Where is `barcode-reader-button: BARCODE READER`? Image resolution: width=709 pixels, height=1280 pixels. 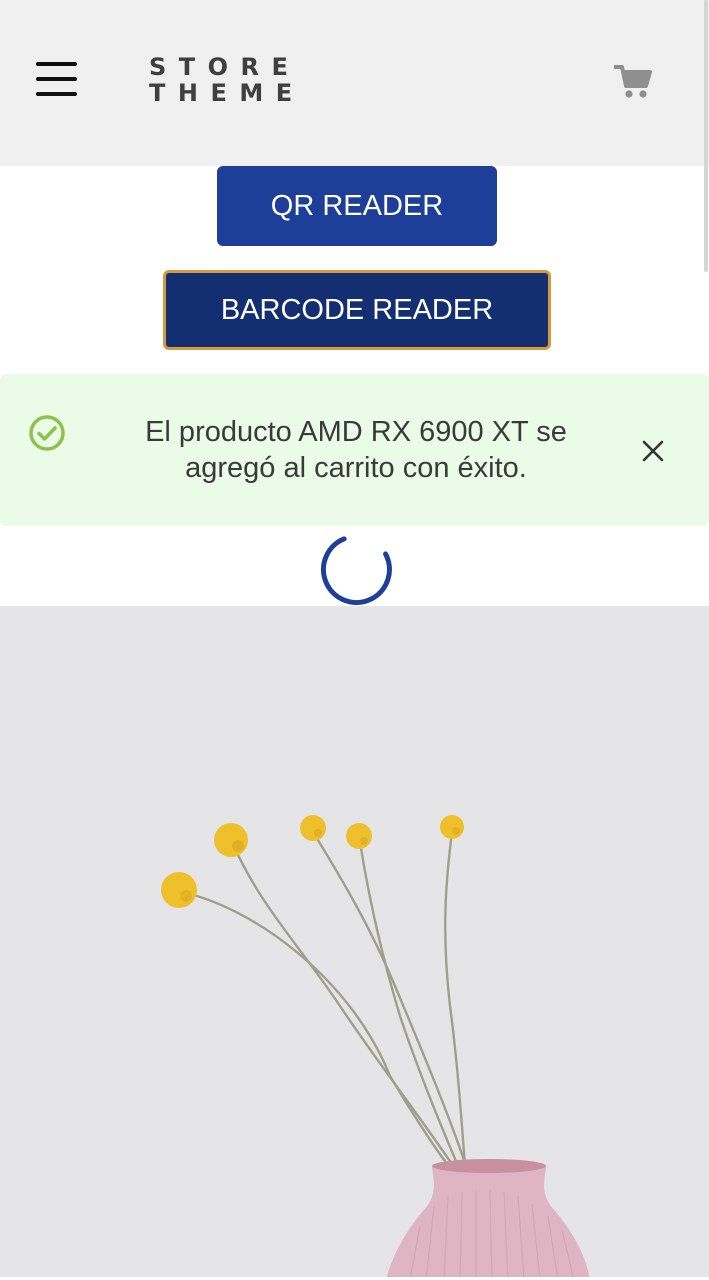
barcode-reader-button: BARCODE READER is located at coordinates (357, 310).